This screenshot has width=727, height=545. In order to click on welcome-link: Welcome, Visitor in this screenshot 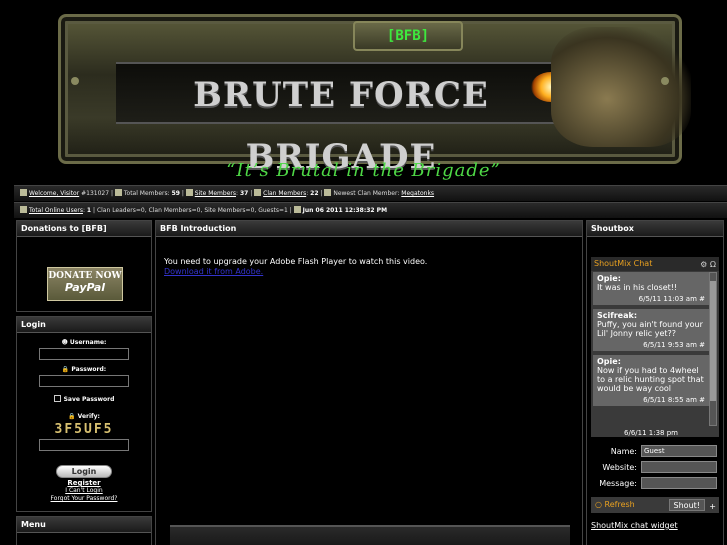, I will do `click(54, 193)`.